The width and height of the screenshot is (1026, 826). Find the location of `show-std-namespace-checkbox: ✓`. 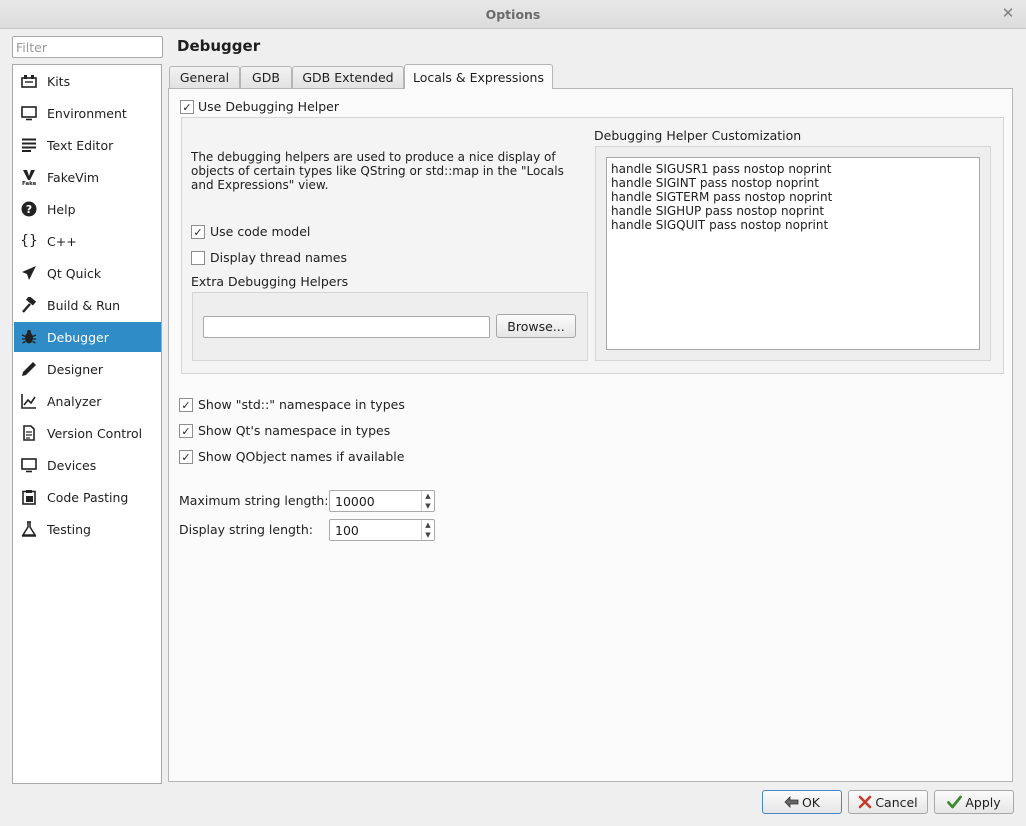

show-std-namespace-checkbox: ✓ is located at coordinates (186, 405).